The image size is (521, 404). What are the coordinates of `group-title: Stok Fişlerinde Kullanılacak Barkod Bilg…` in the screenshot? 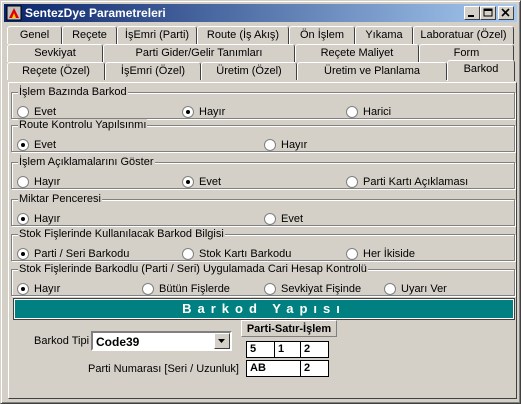 It's located at (121, 234).